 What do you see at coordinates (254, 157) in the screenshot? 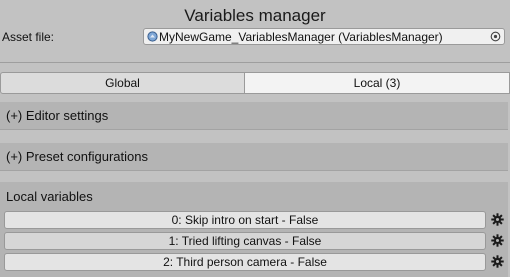
I see `preset-configurations-foldout: (+) Preset configurations` at bounding box center [254, 157].